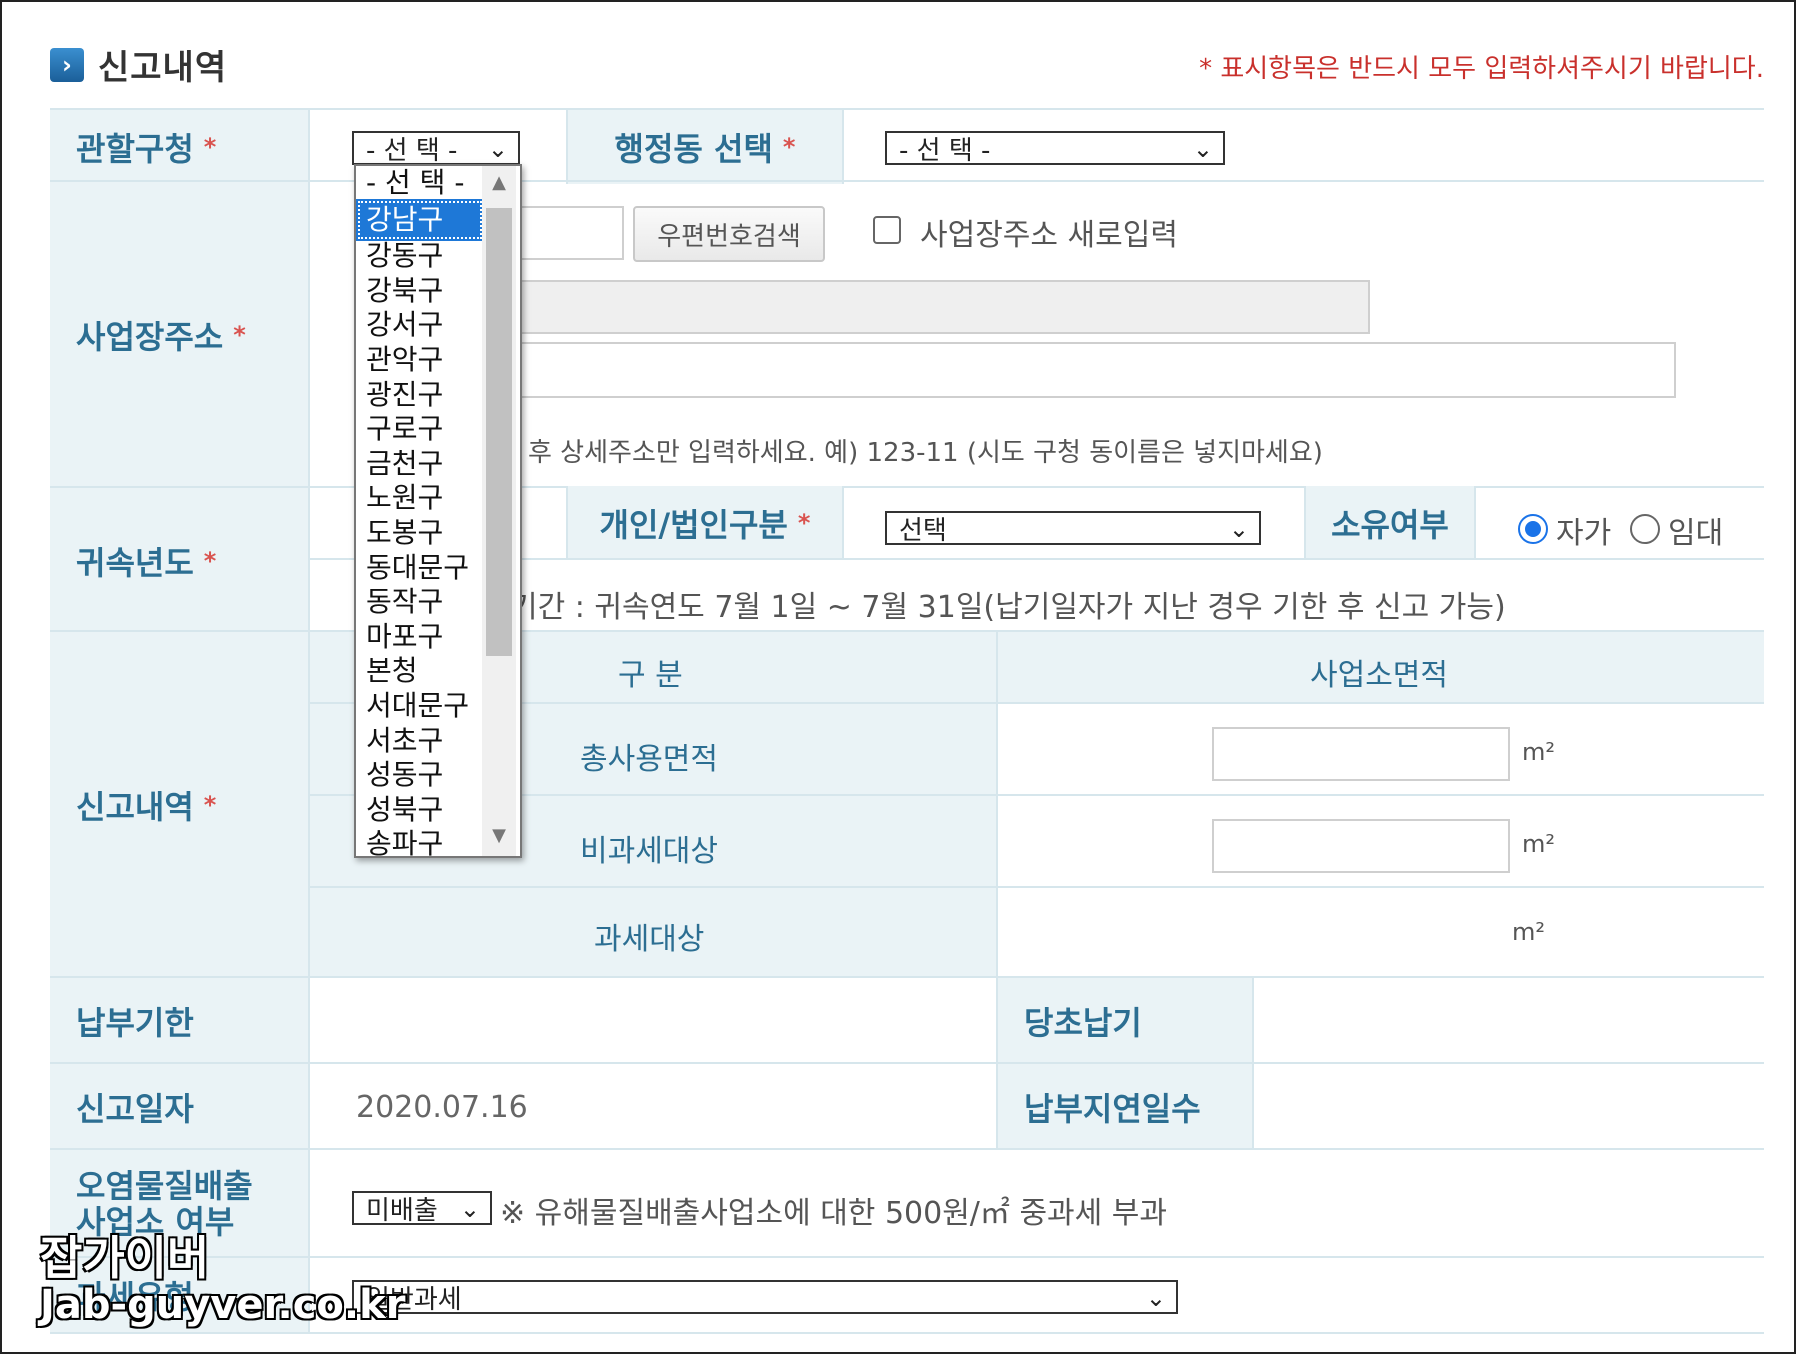 This screenshot has height=1358, width=1800. Describe the element at coordinates (572, 233) in the screenshot. I see `postcode-input` at that location.